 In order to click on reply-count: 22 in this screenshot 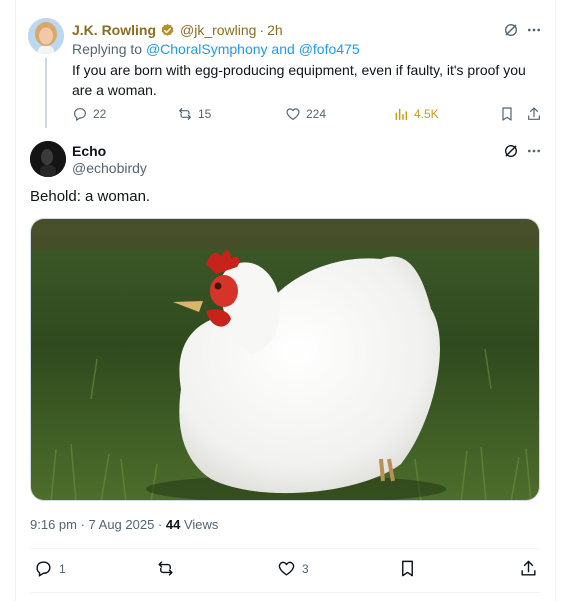, I will do `click(100, 114)`.